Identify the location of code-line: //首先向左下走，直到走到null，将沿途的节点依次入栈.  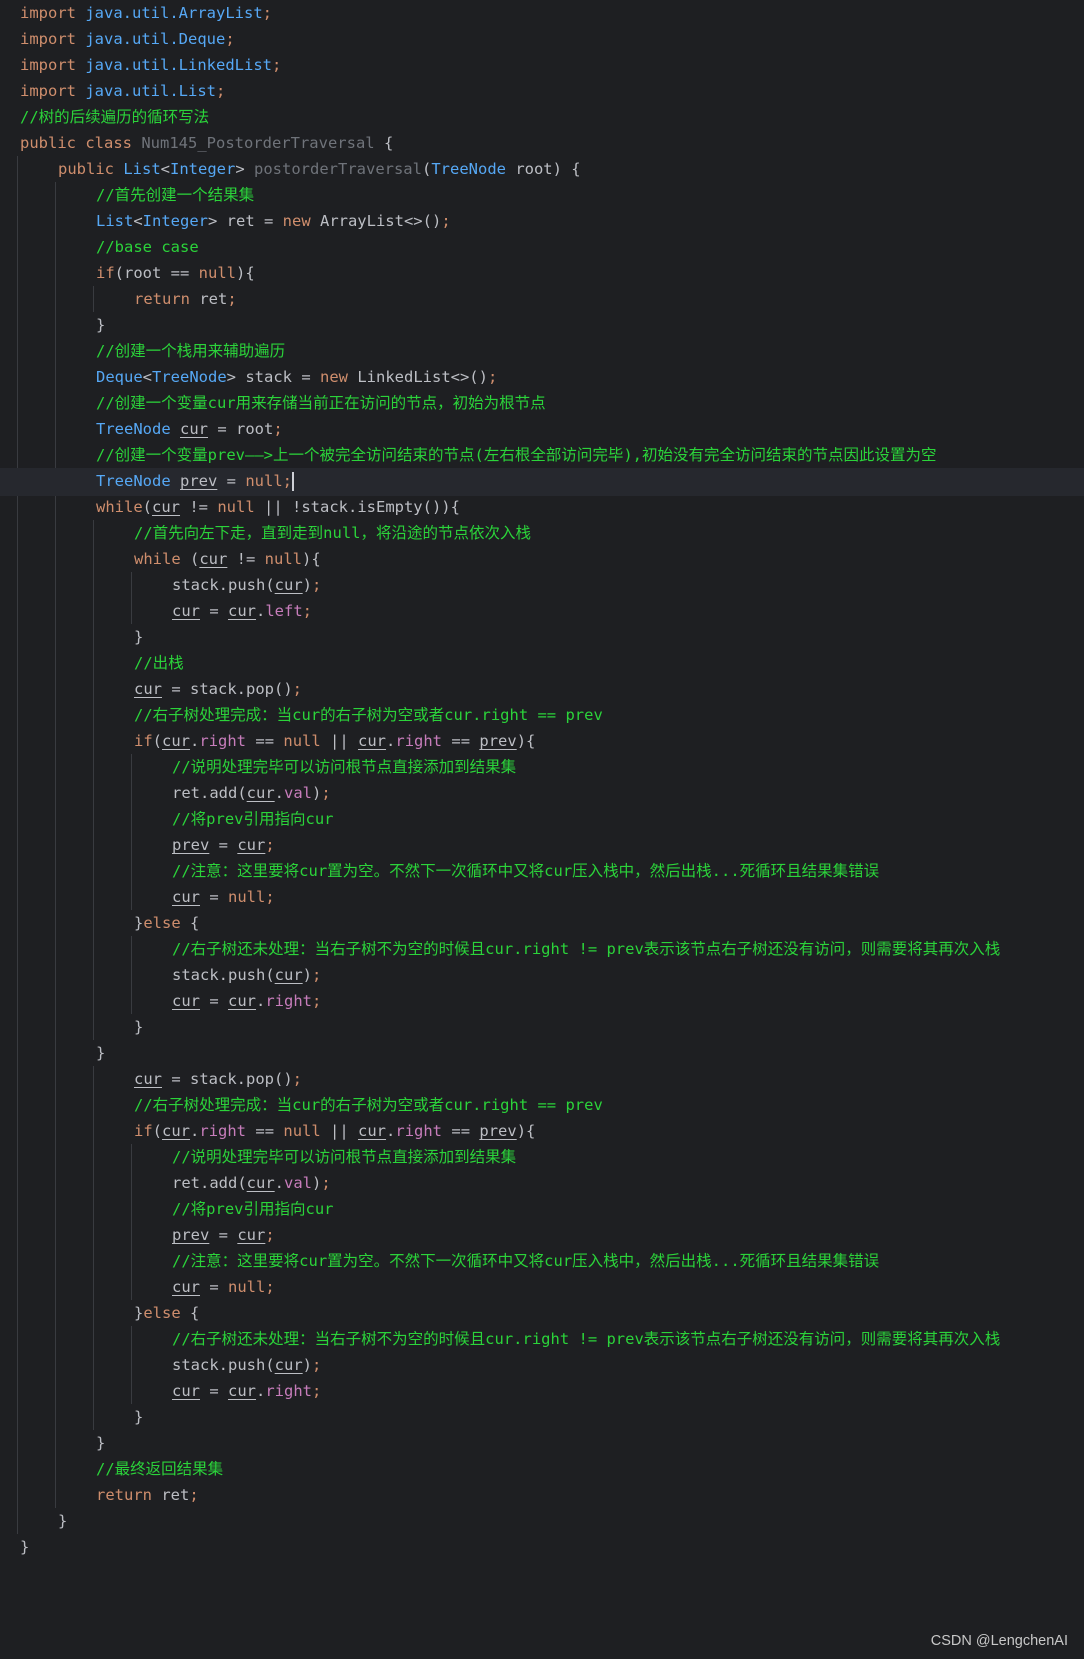
(332, 533).